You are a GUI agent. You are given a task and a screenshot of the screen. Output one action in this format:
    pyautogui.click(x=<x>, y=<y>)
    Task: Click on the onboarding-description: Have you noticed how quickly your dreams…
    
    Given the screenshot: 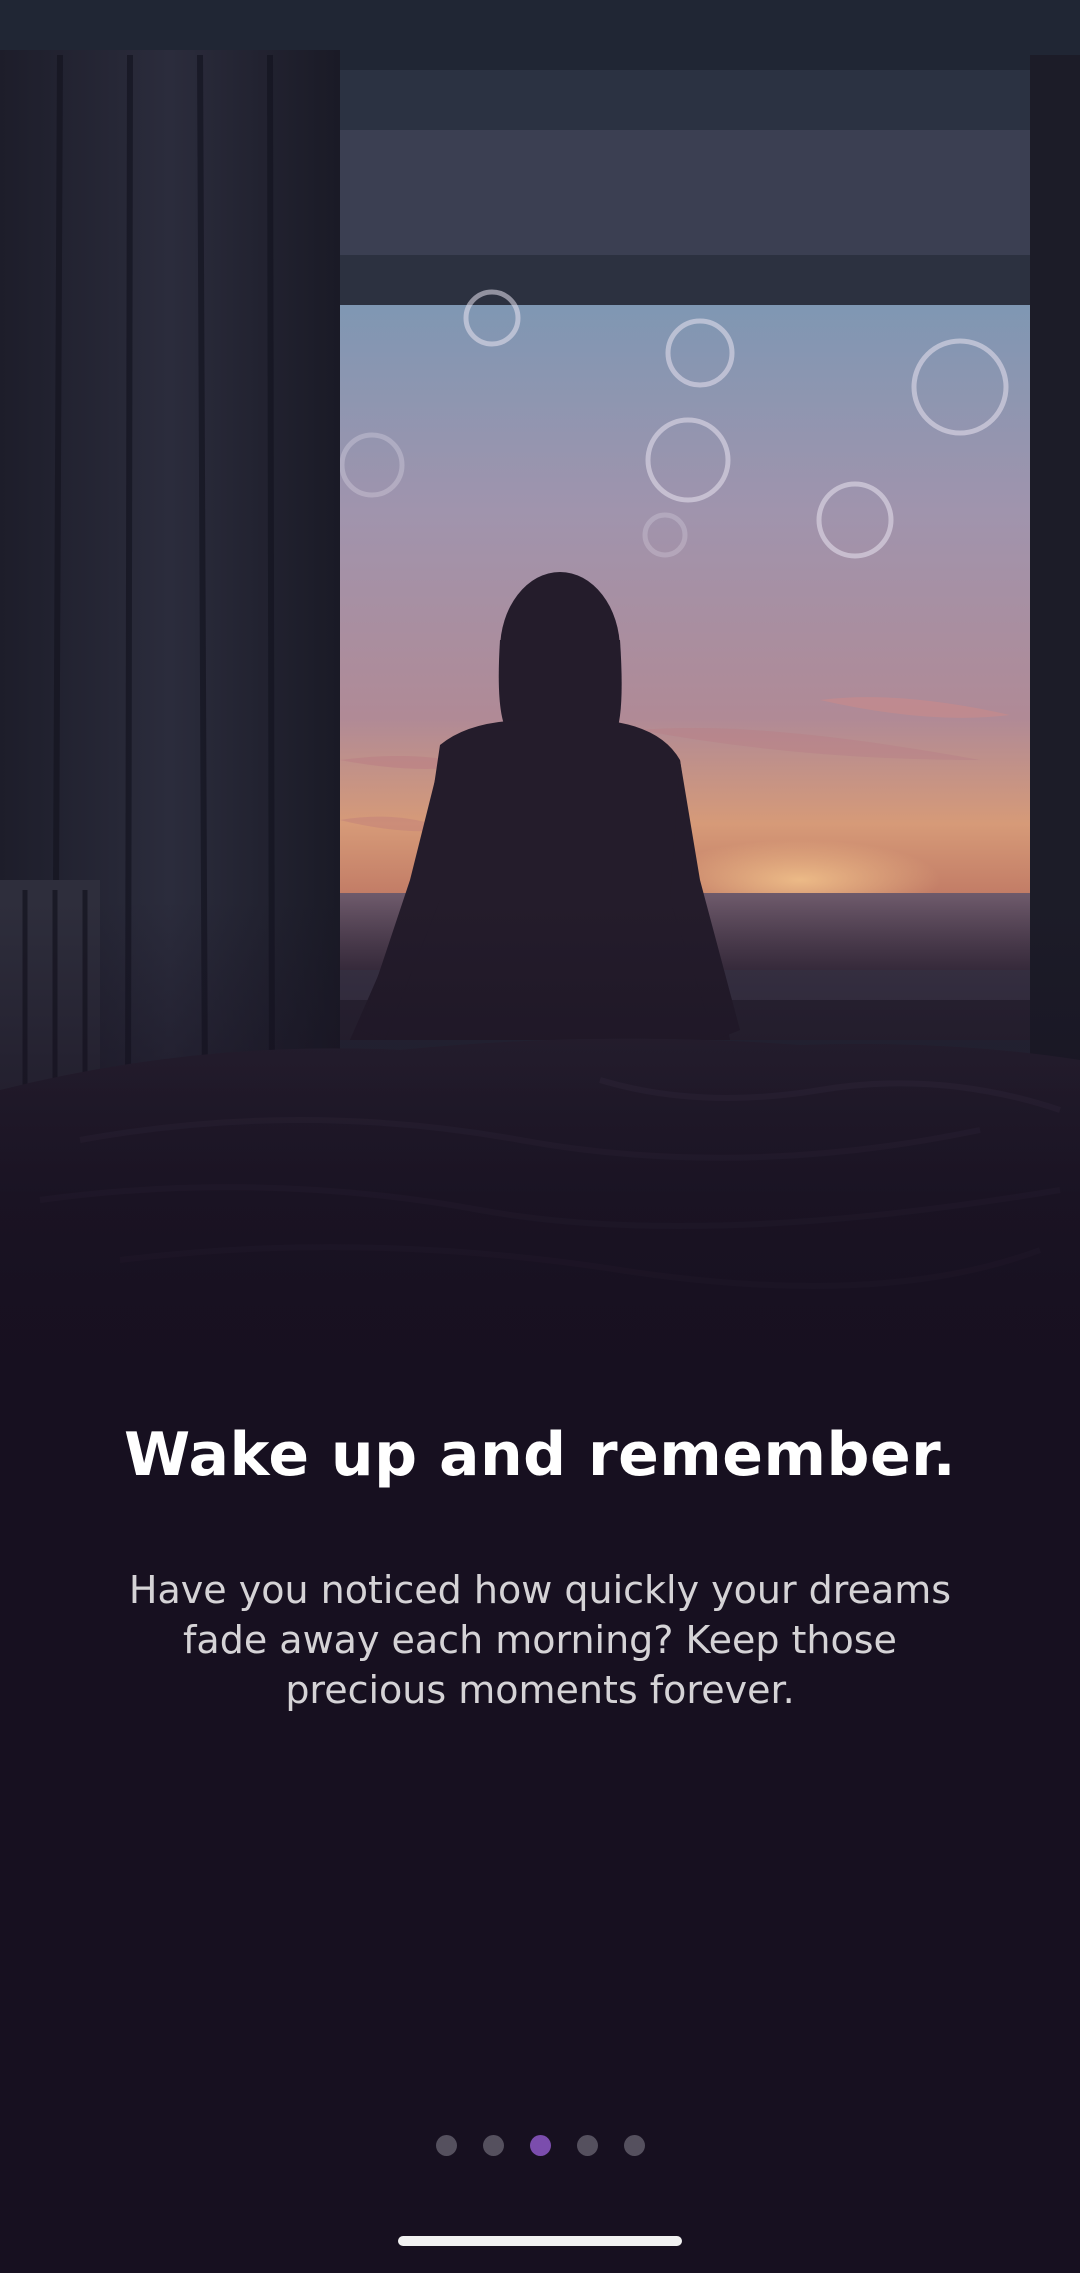 What is the action you would take?
    pyautogui.click(x=540, y=1640)
    